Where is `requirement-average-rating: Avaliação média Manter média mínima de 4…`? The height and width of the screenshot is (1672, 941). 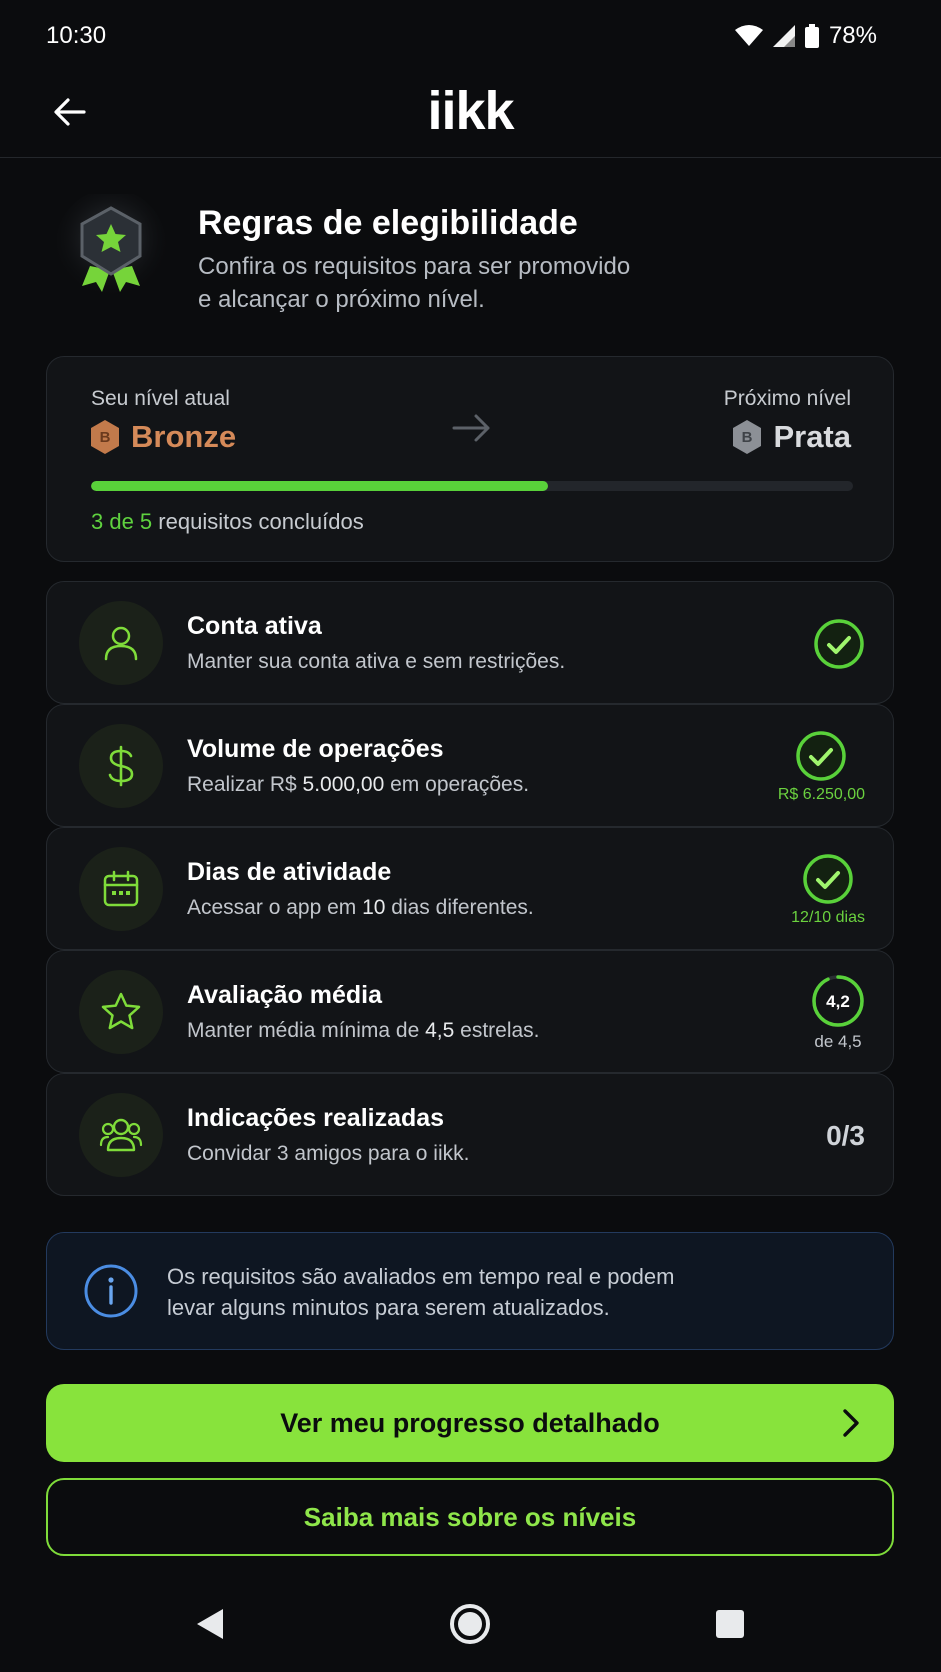
requirement-average-rating: Avaliação média Manter média mínima de 4… is located at coordinates (470, 1011).